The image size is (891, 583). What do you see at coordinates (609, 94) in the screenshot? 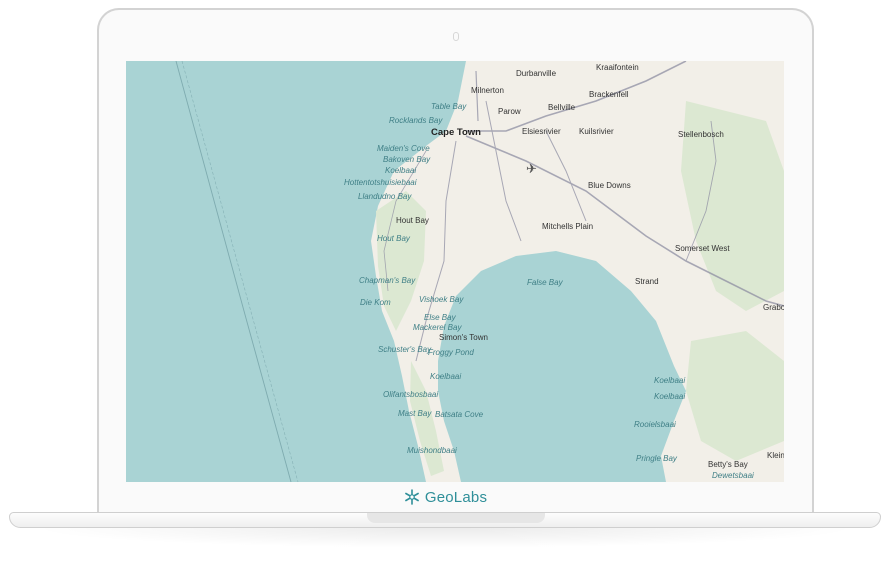
I see `label-brackenfell: Brackenfell` at bounding box center [609, 94].